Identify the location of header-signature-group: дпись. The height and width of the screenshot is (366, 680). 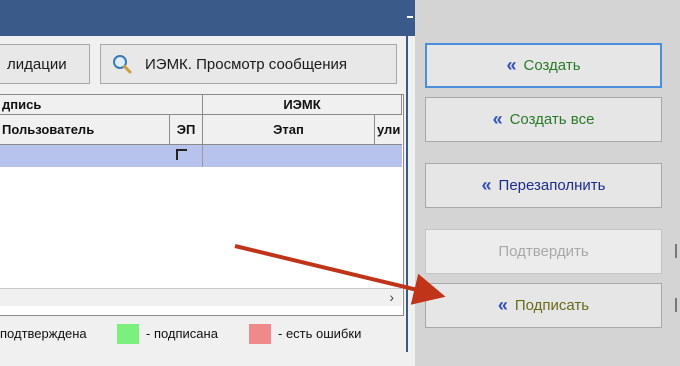
(101, 105).